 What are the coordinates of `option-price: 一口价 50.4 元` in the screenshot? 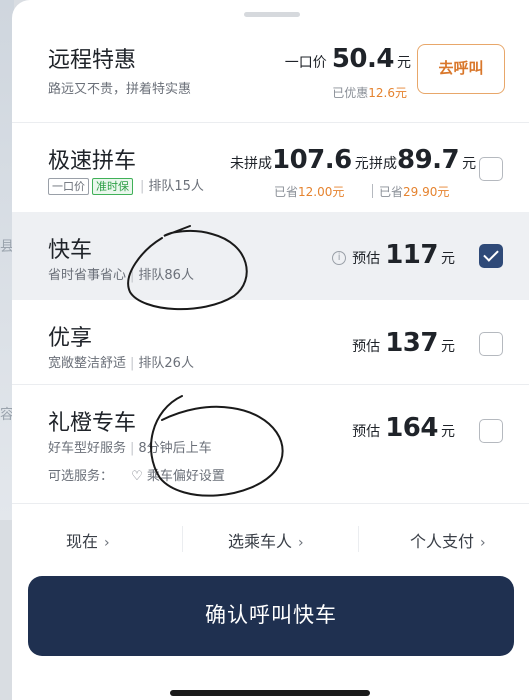 It's located at (347, 59).